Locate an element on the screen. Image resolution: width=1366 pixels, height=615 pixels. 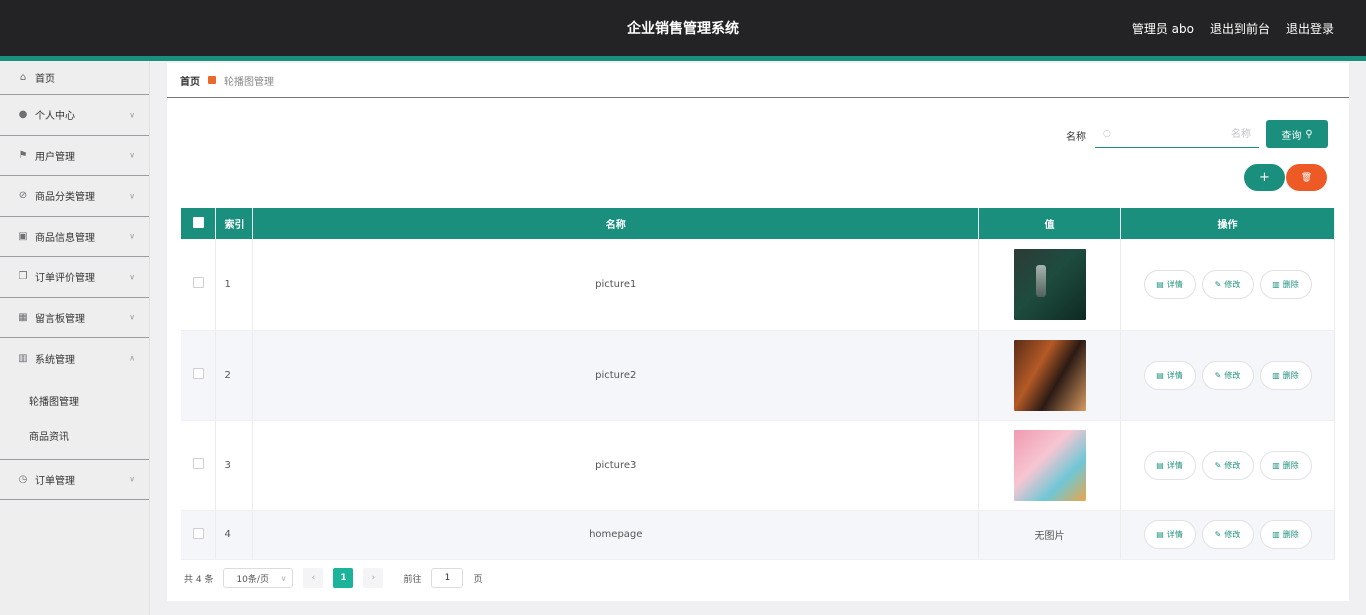
sidebar-item-product-management: ▣ 商品信息管理 ∨ is located at coordinates (74, 237).